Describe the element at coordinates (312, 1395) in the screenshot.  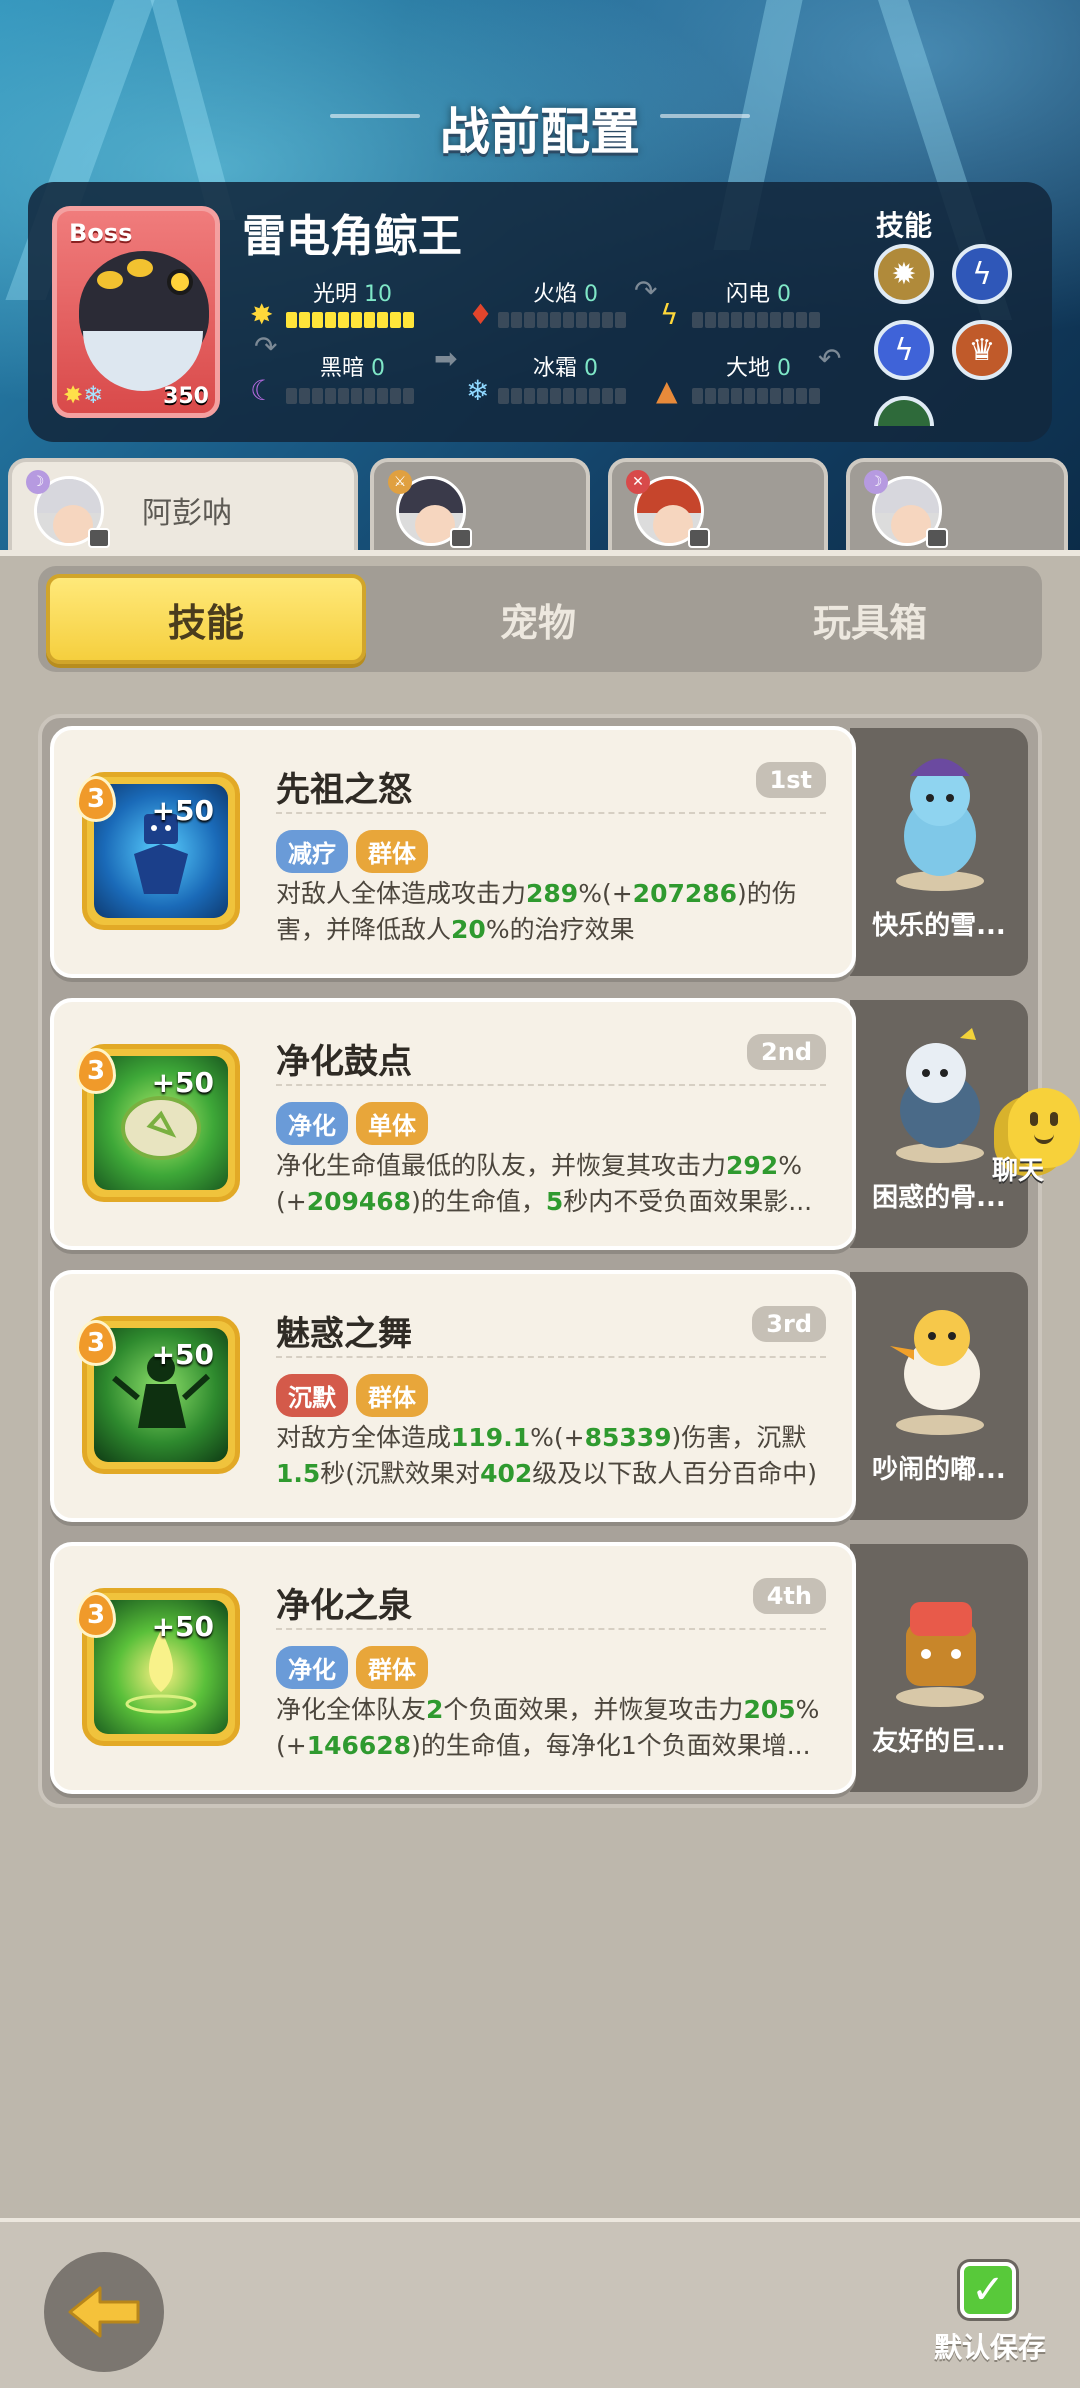
I see `skill-tag: 沉默` at that location.